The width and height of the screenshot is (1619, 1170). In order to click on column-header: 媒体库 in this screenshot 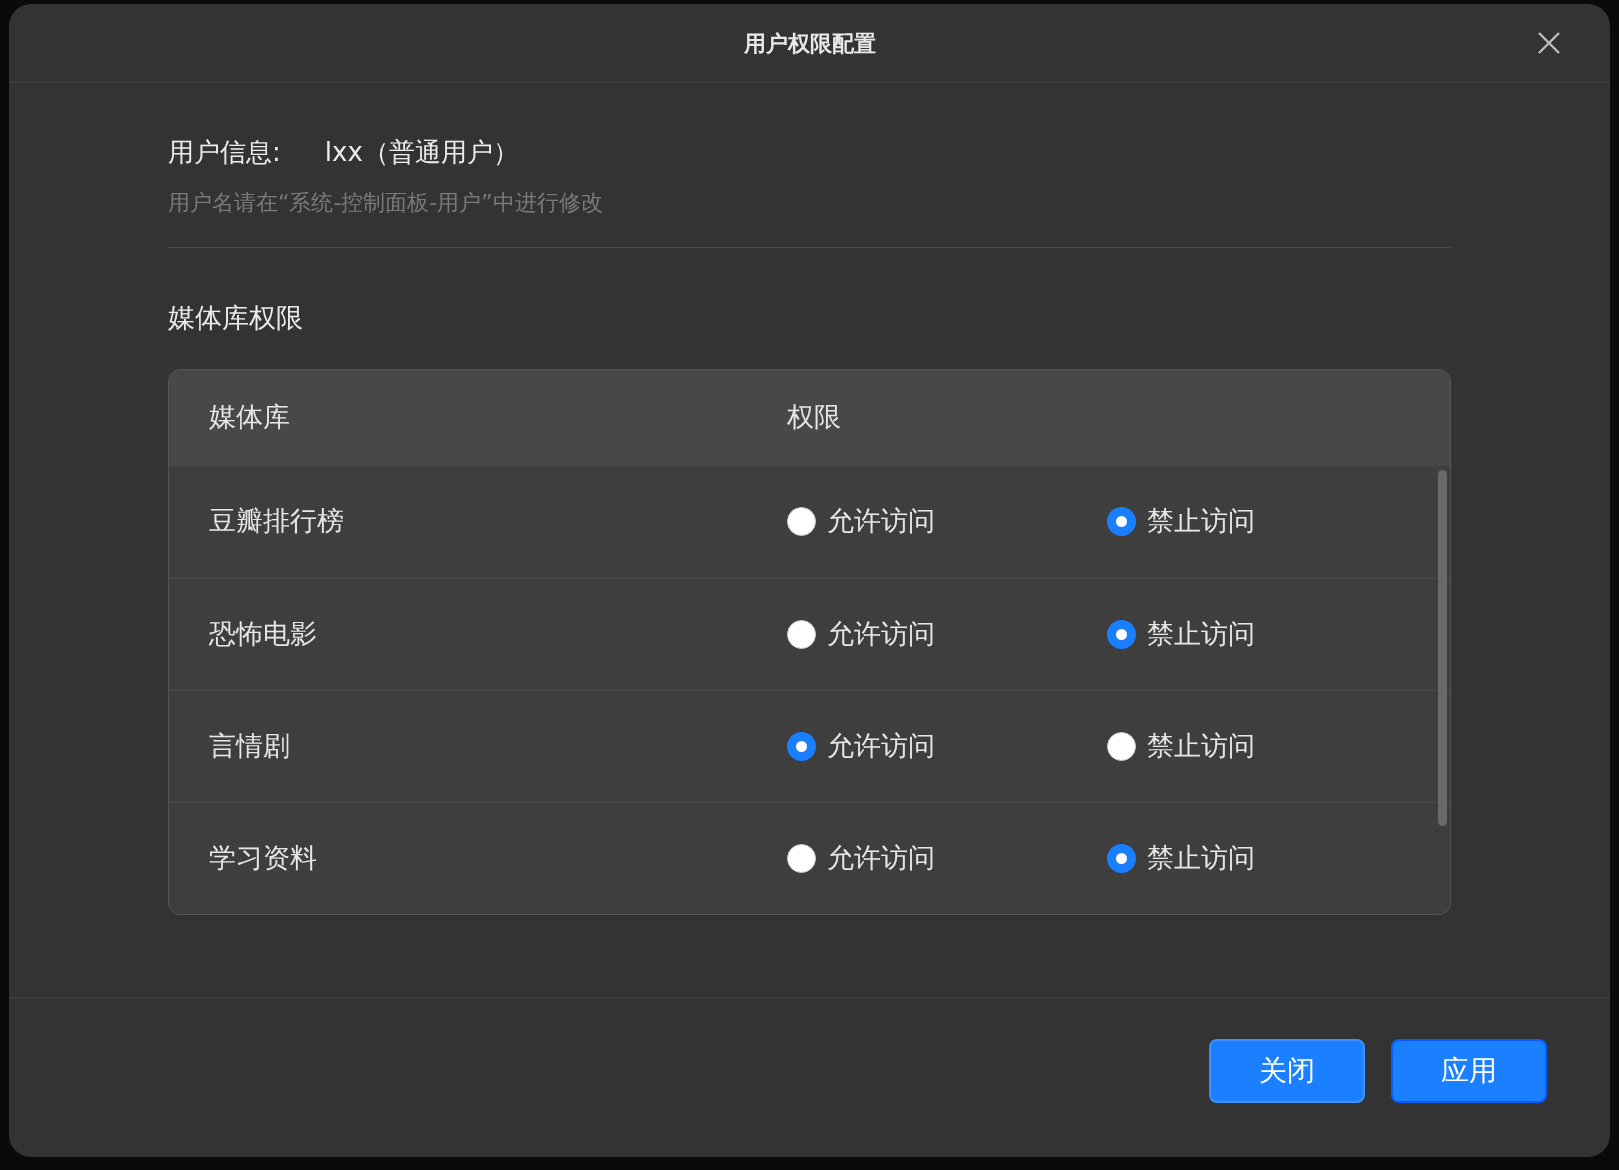, I will do `click(249, 417)`.